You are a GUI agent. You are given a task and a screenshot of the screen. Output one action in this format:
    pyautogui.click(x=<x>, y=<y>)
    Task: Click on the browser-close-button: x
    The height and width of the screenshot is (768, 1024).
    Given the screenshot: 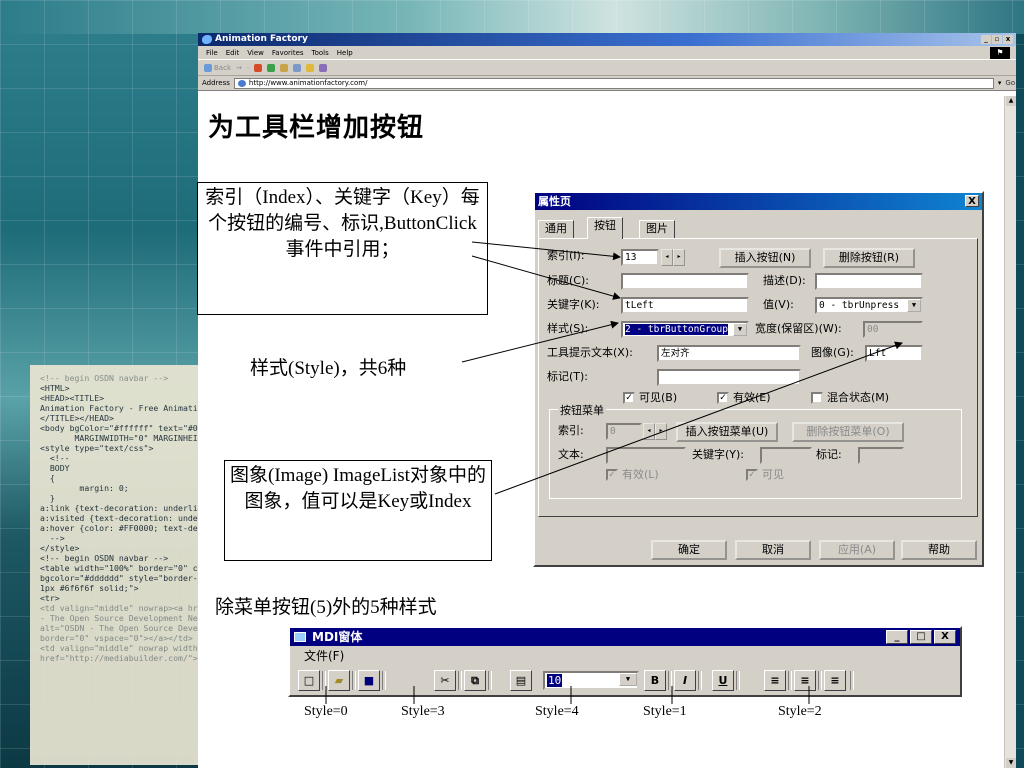 What is the action you would take?
    pyautogui.click(x=1008, y=39)
    